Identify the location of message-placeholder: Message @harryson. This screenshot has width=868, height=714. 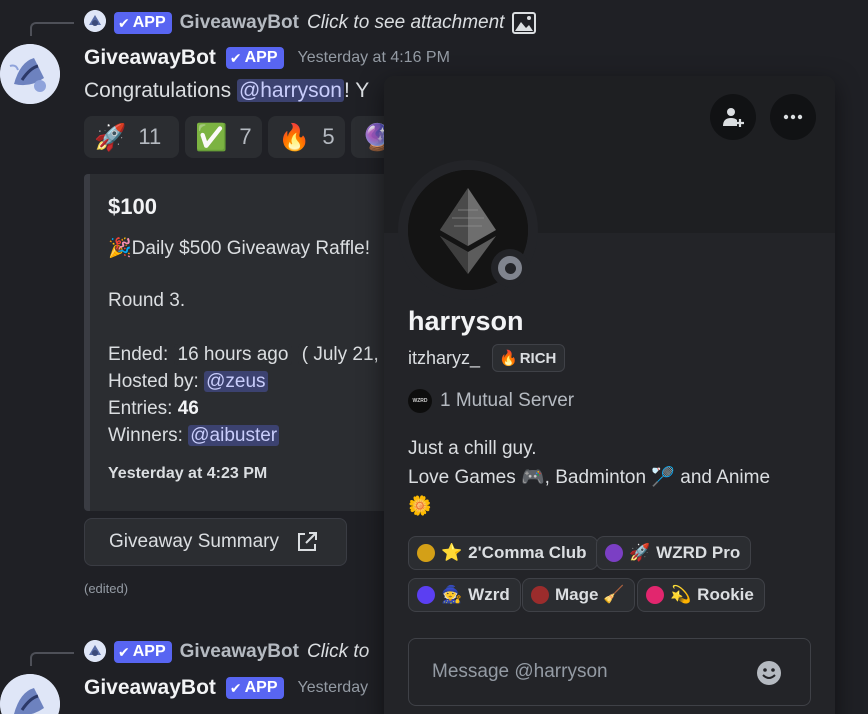
(520, 671).